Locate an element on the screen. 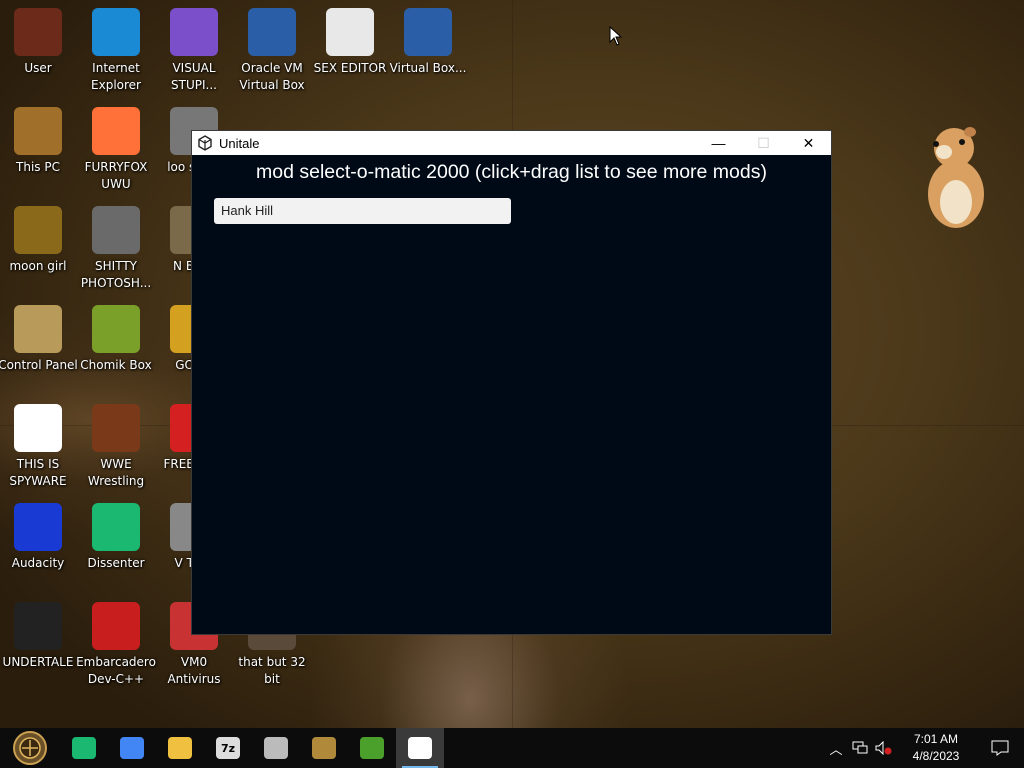  desktop-icon-label: UNDERTALE is located at coordinates (38, 662).